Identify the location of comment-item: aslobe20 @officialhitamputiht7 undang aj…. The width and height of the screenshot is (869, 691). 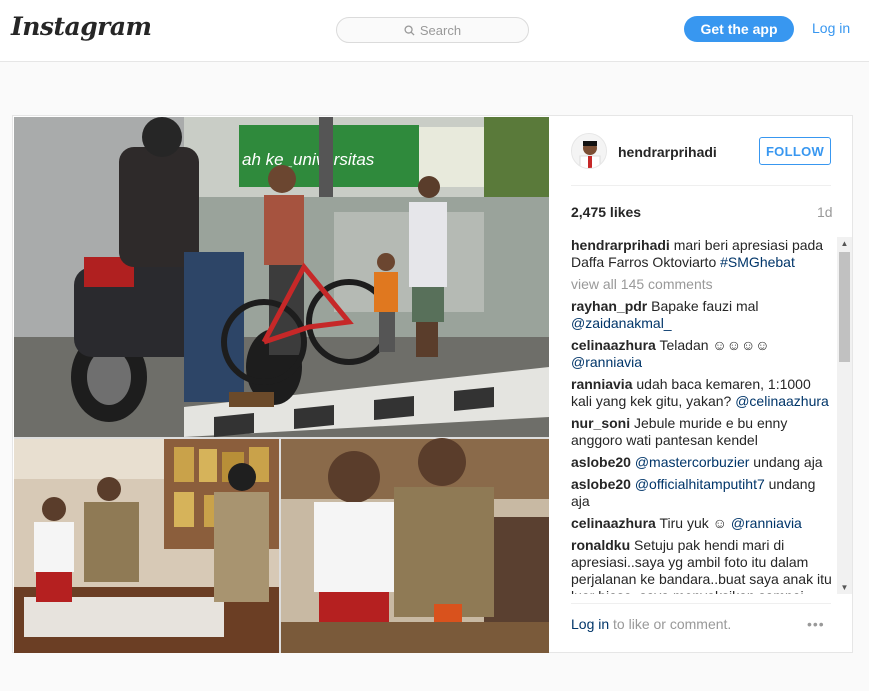
(702, 493).